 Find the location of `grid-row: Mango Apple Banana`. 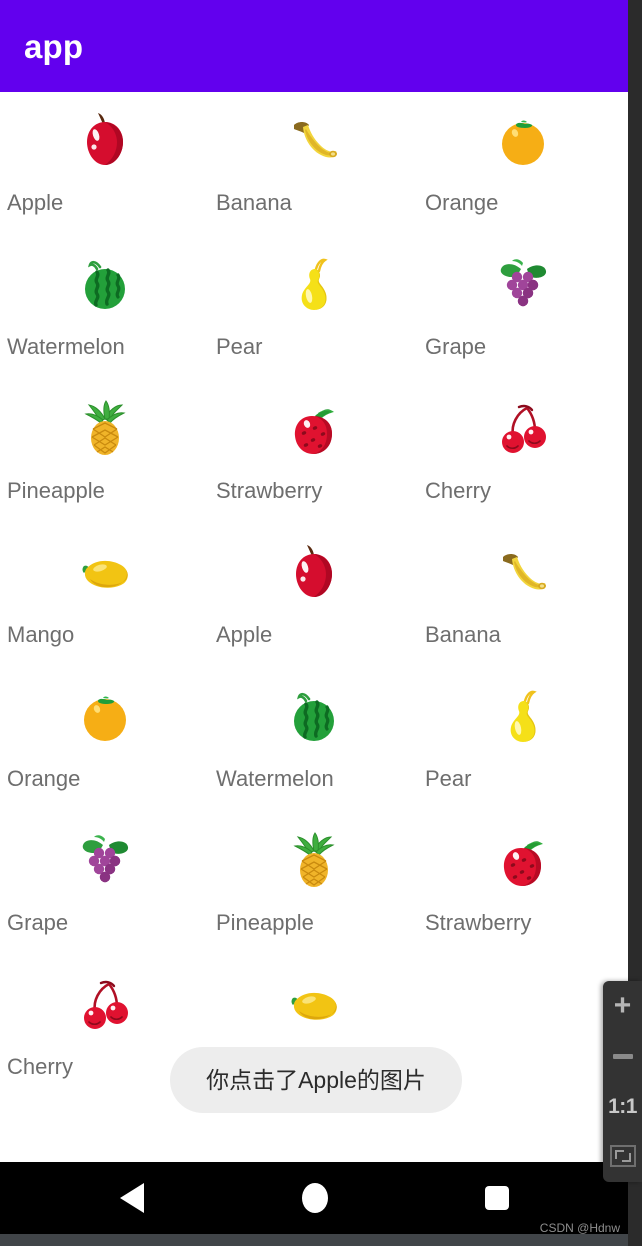

grid-row: Mango Apple Banana is located at coordinates (314, 596).